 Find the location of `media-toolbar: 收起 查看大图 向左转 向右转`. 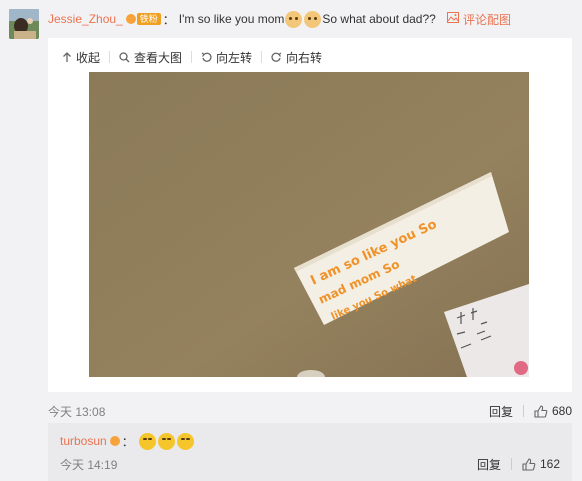

media-toolbar: 收起 查看大图 向左转 向右转 is located at coordinates (192, 57).